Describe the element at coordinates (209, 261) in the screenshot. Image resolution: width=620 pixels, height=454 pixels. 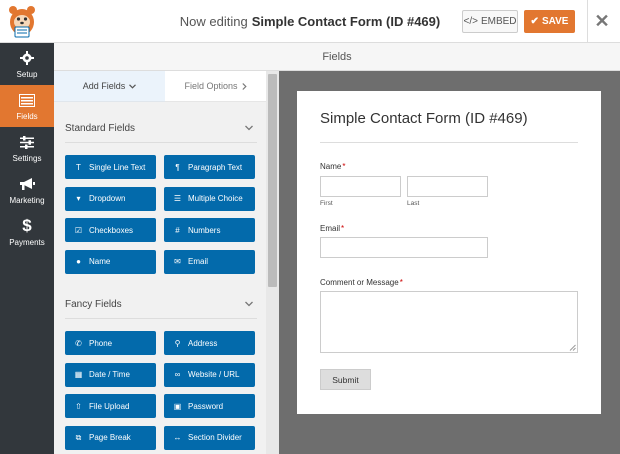
I see `add-field-button-email: ✉ Email` at that location.